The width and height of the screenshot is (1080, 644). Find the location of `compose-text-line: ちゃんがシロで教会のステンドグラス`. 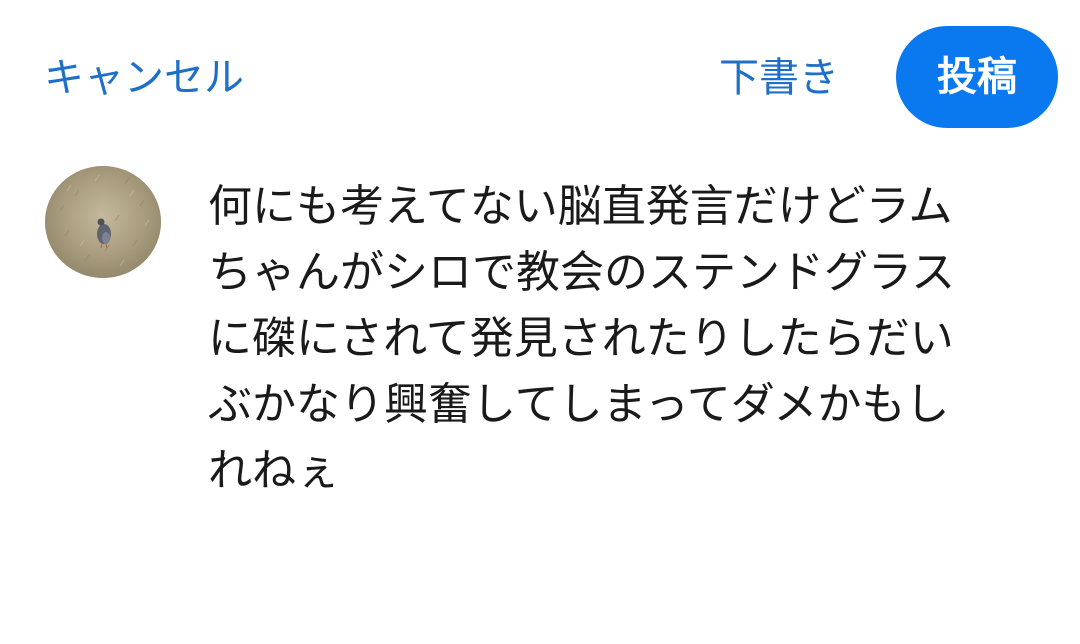

compose-text-line: ちゃんがシロで教会のステンドグラス is located at coordinates (582, 272).